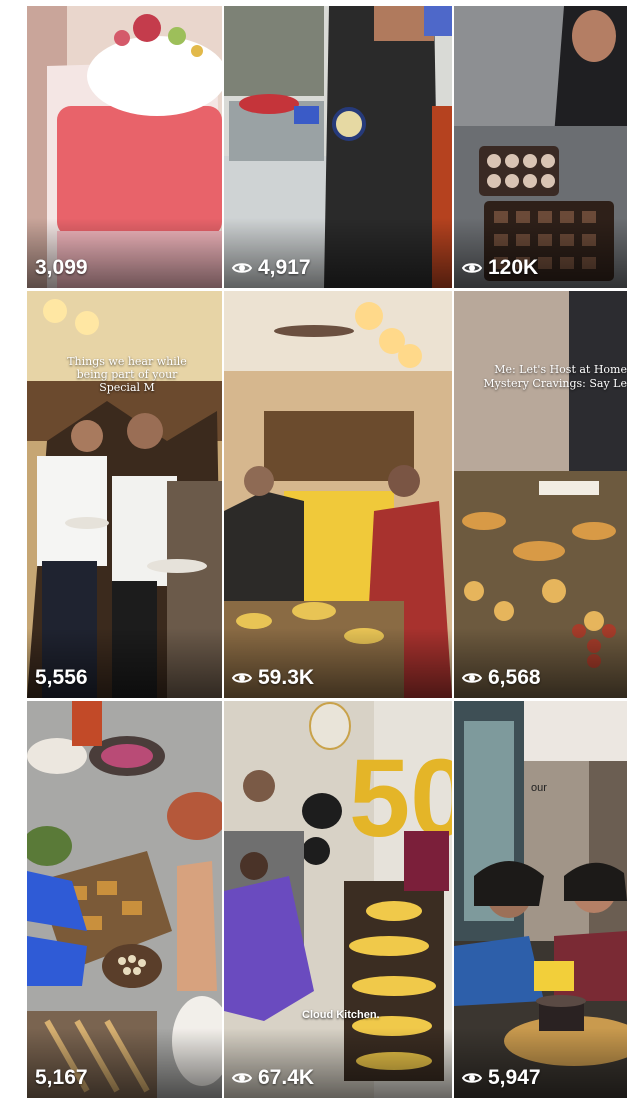  I want to click on view-count-value: 5,556, so click(61, 677).